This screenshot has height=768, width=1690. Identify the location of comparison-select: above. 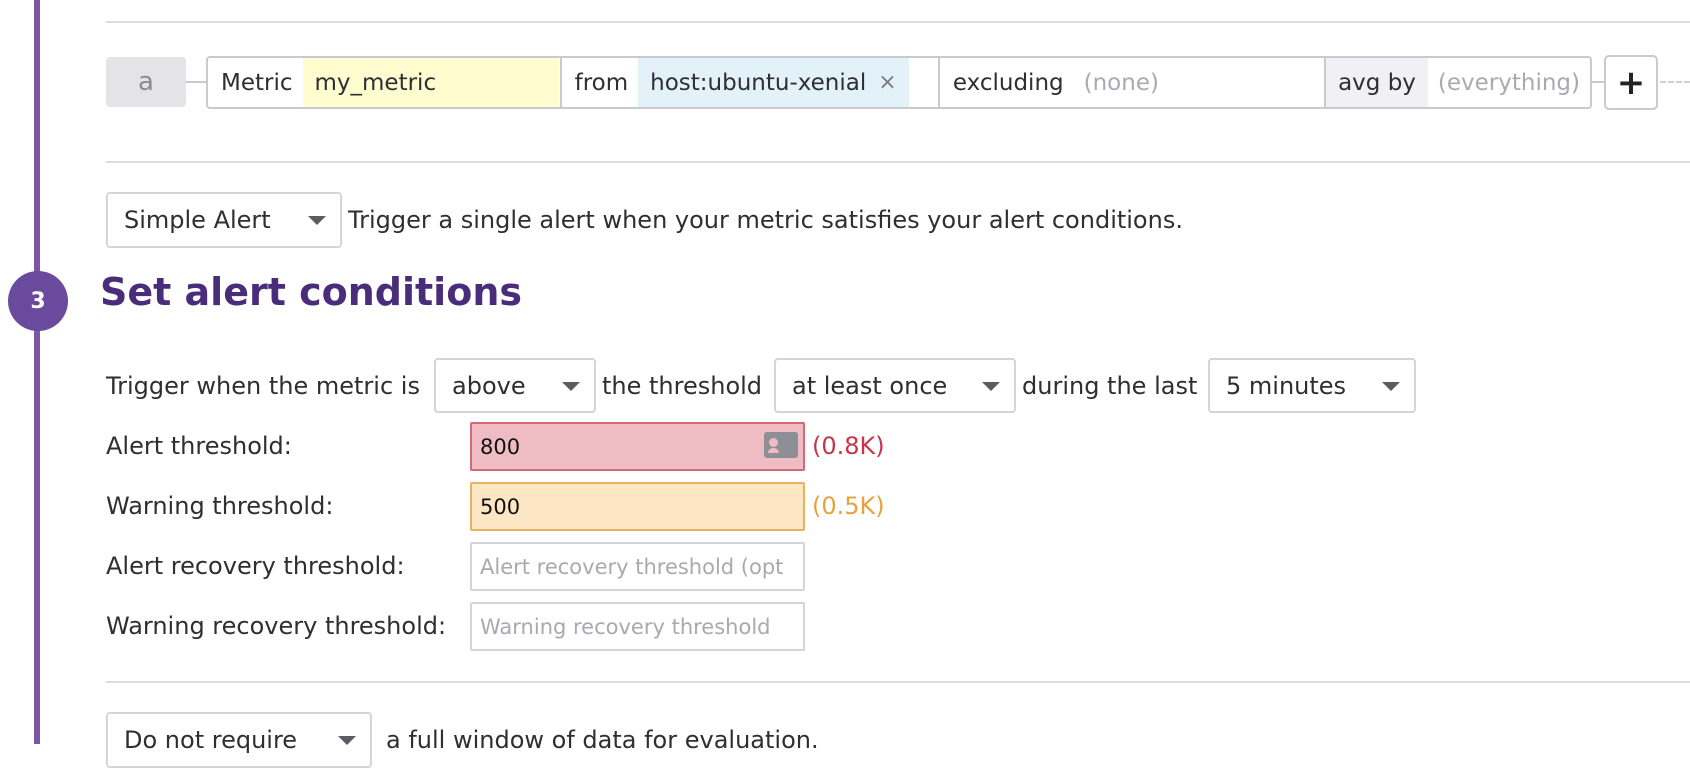
(515, 385).